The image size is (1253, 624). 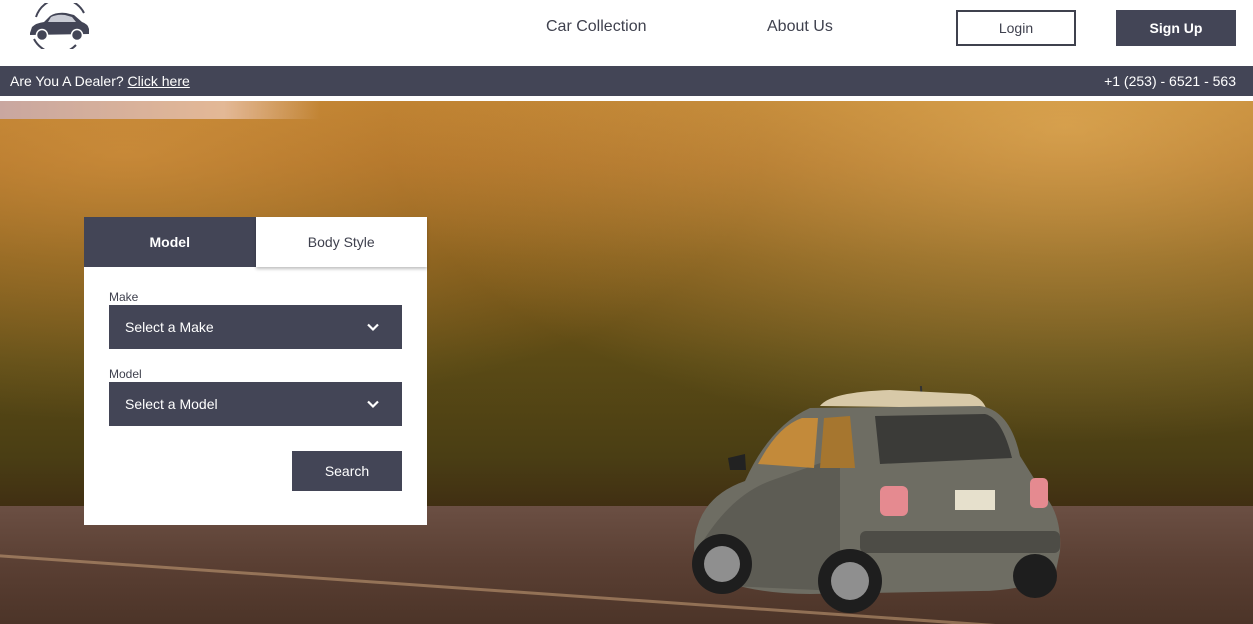 What do you see at coordinates (67, 81) in the screenshot?
I see `dealer-question: Are You A Dealer?` at bounding box center [67, 81].